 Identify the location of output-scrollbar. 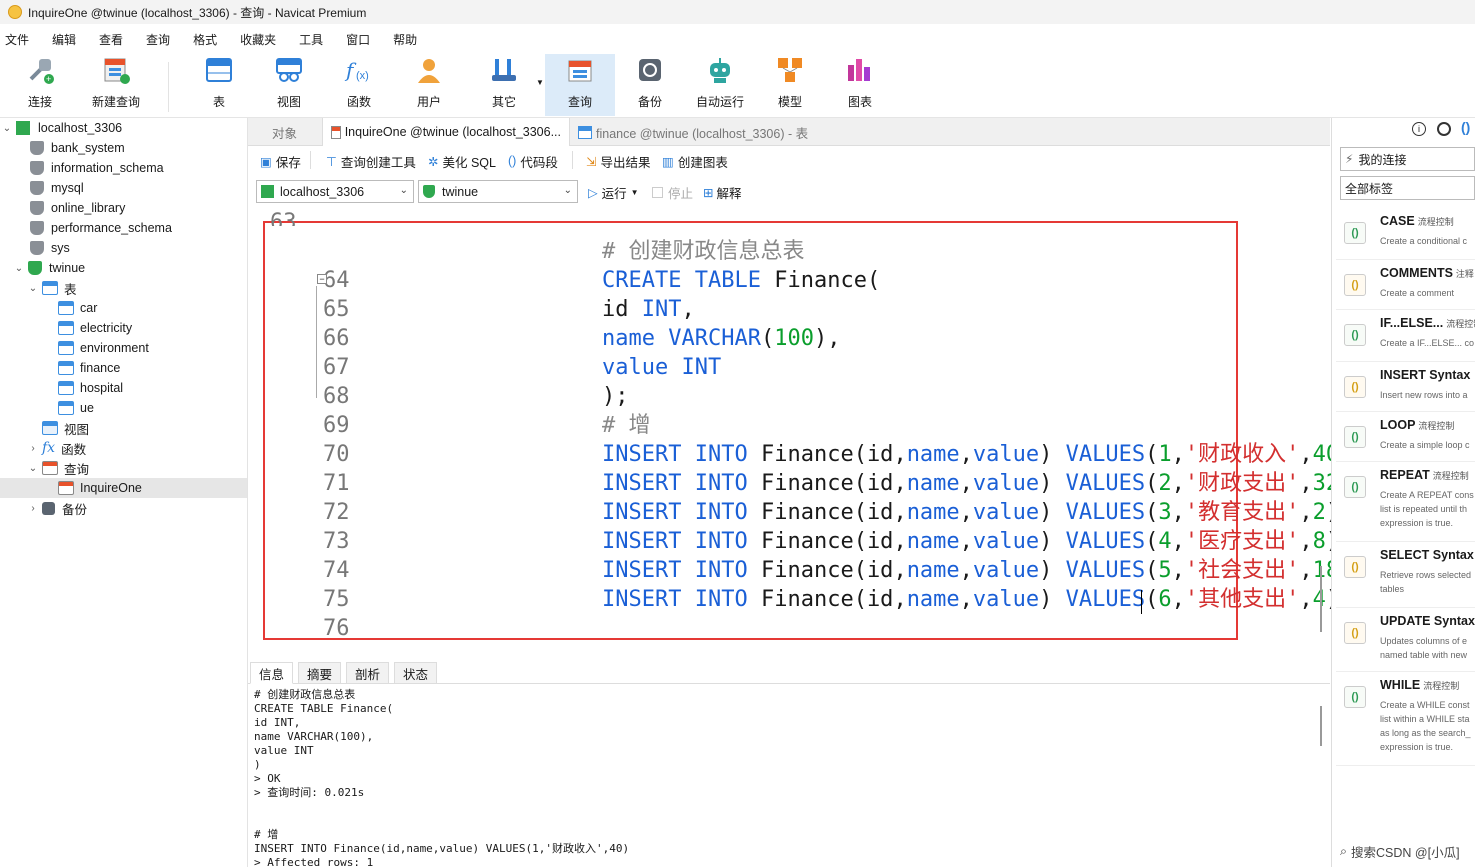
(1321, 726).